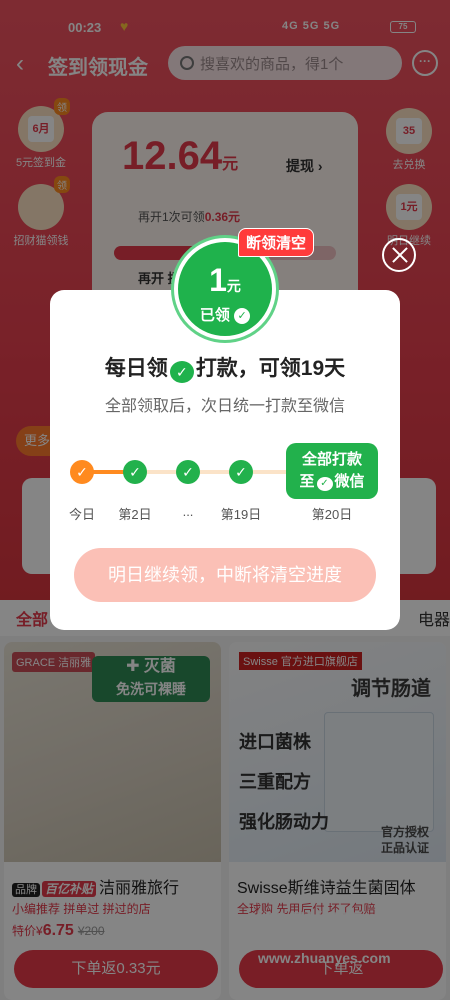 The image size is (450, 1000). Describe the element at coordinates (241, 514) in the screenshot. I see `step-label: 第19日` at that location.